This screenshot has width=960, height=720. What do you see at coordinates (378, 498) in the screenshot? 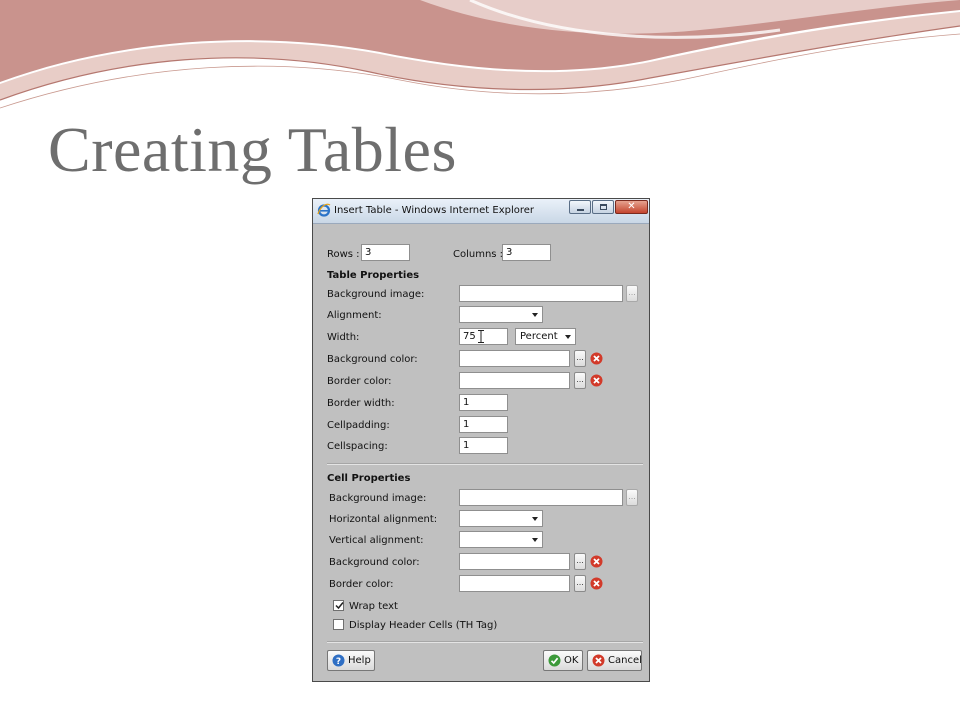
I see `cell-background-image-label: Background image:` at bounding box center [378, 498].